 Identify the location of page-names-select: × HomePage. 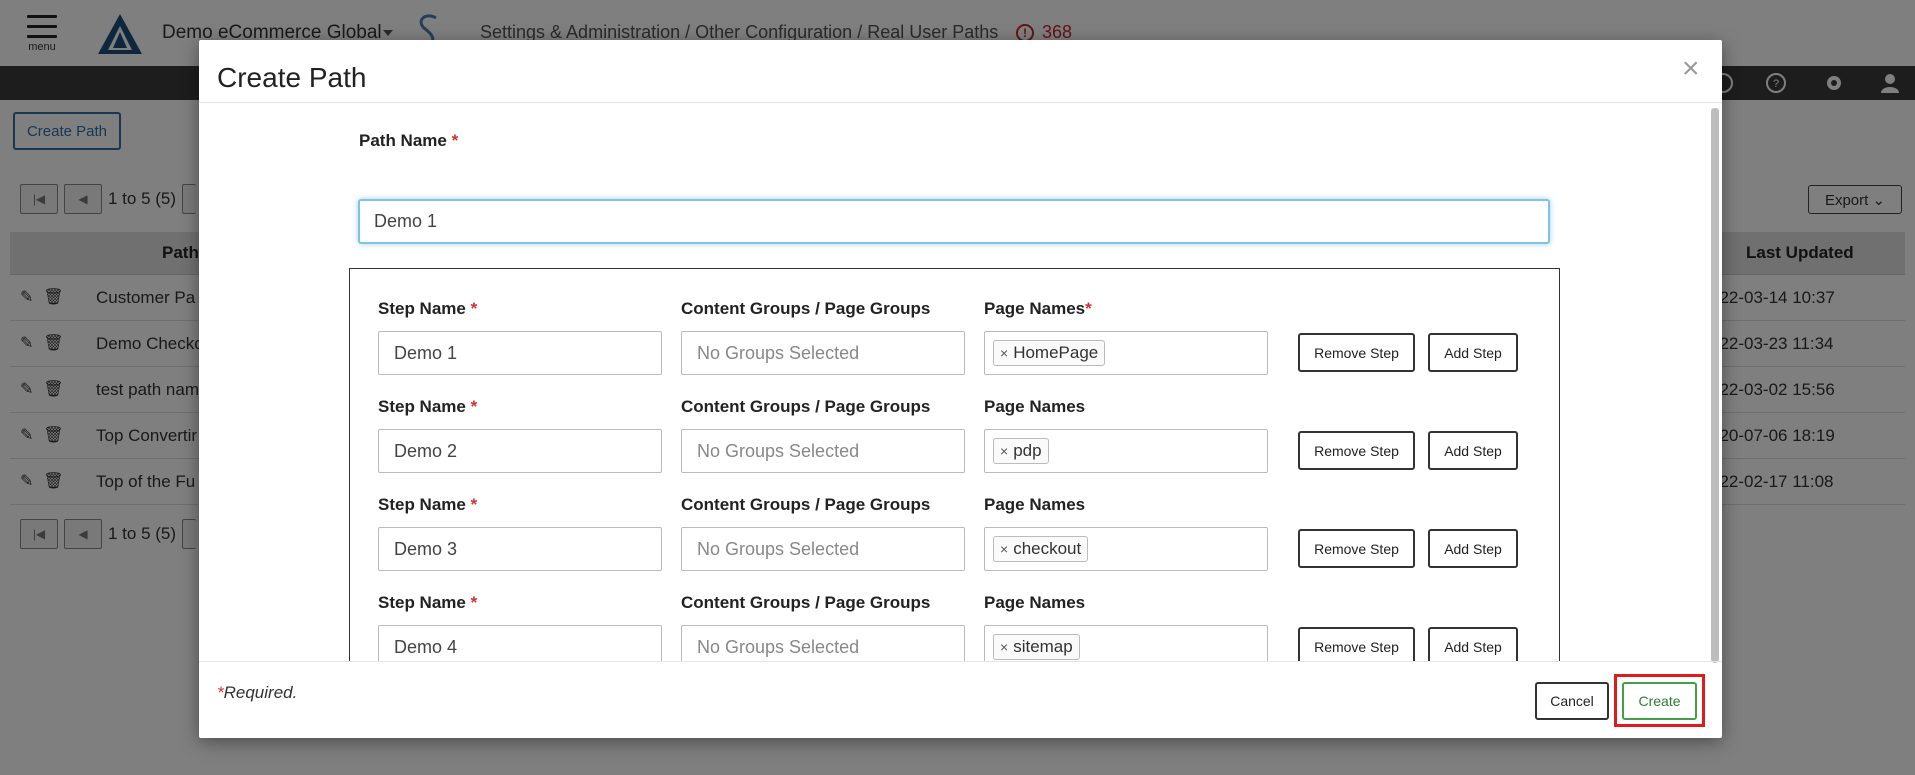
(1126, 353).